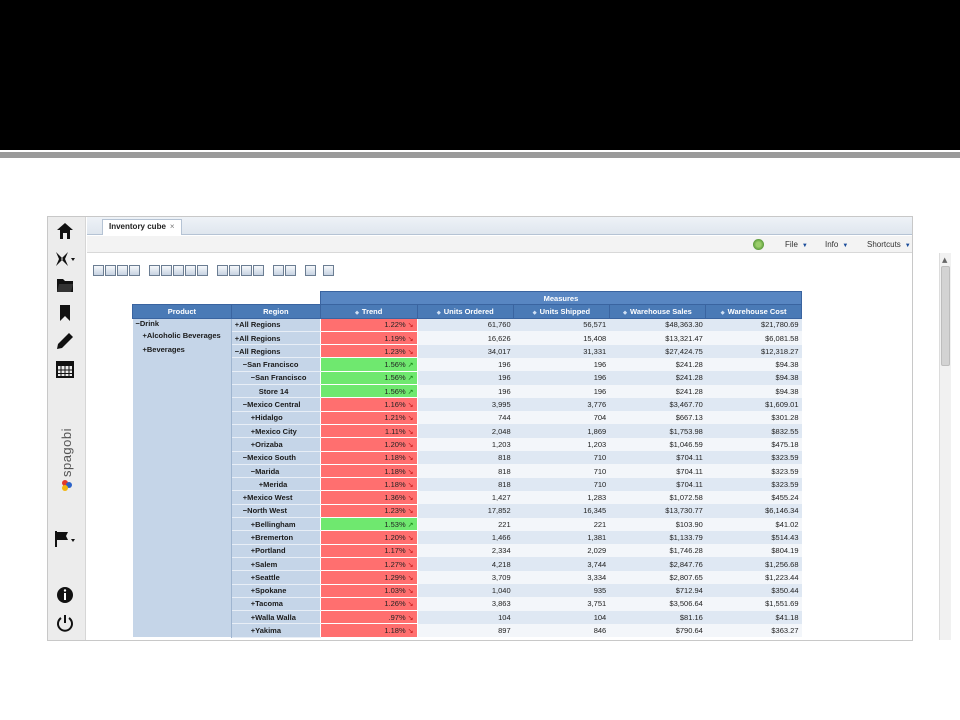 This screenshot has width=960, height=720. Describe the element at coordinates (278, 270) in the screenshot. I see `chart-icon` at that location.